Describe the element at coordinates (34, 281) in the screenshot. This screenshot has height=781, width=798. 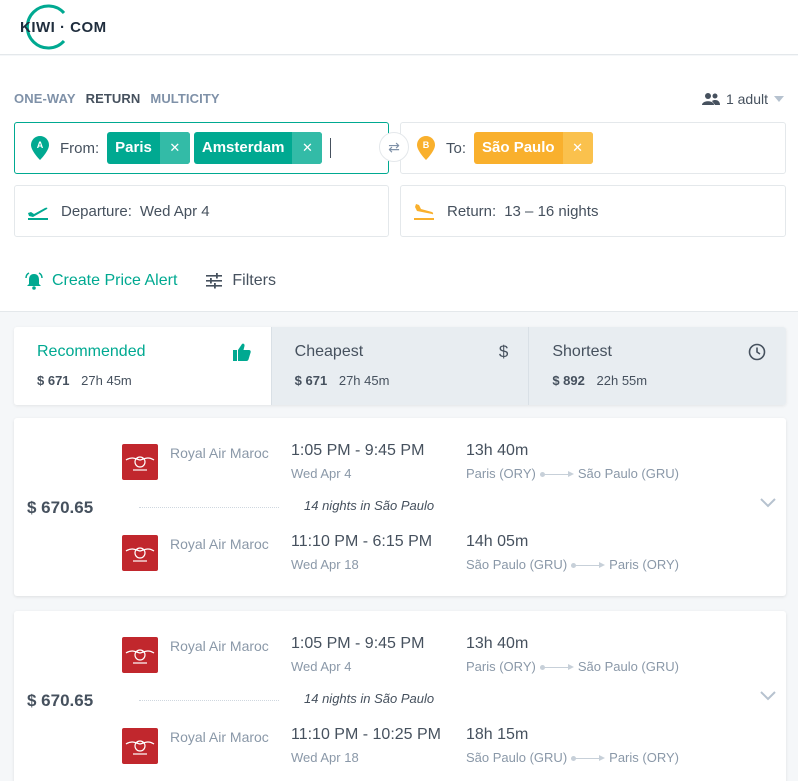
I see `bell-icon` at that location.